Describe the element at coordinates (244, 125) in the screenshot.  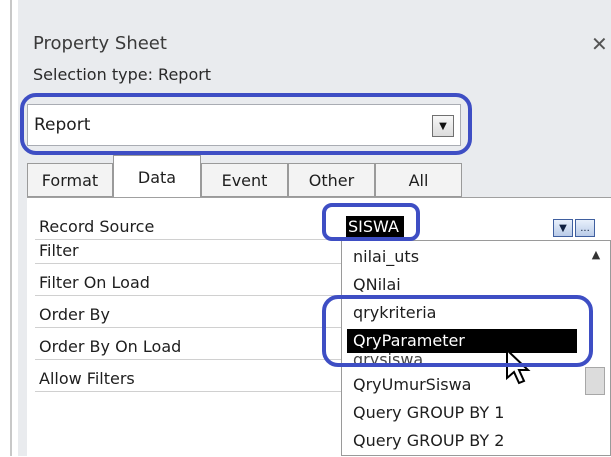
I see `selection-combo: Report ▼` at that location.